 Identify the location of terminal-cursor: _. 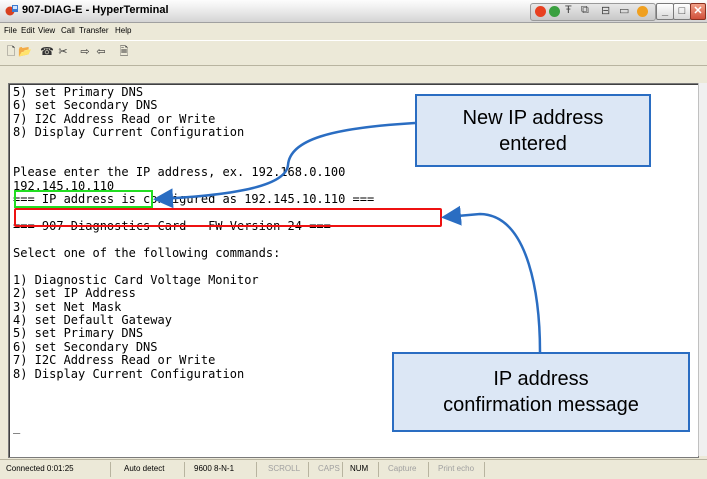
(17, 427).